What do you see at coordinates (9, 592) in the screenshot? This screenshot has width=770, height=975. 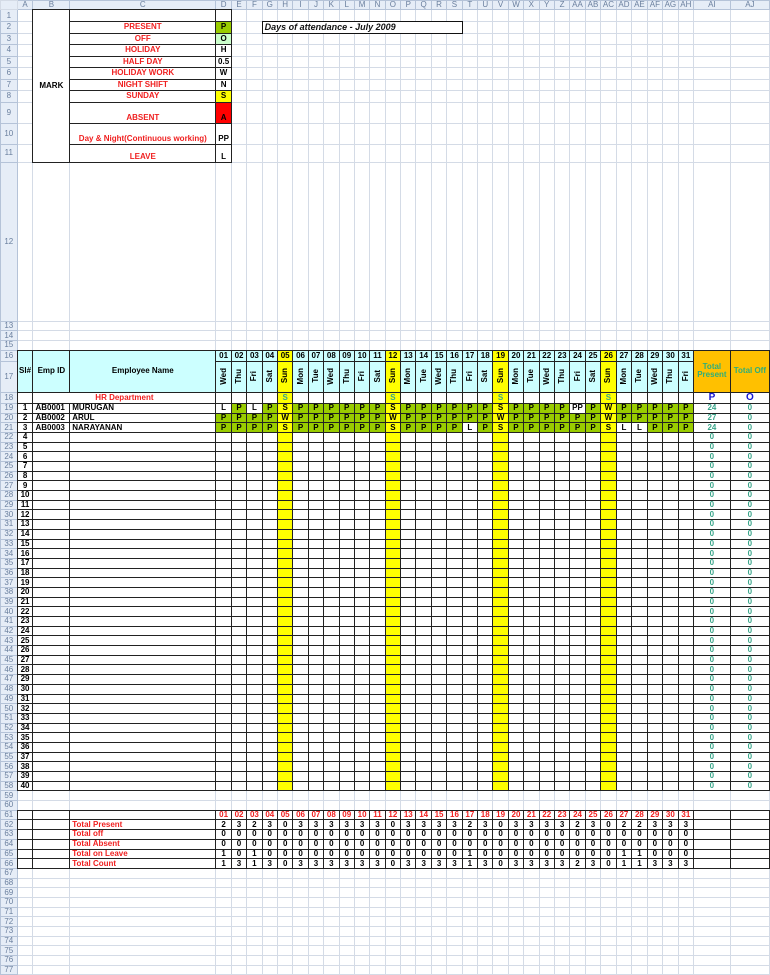 I see `row-header: 38` at bounding box center [9, 592].